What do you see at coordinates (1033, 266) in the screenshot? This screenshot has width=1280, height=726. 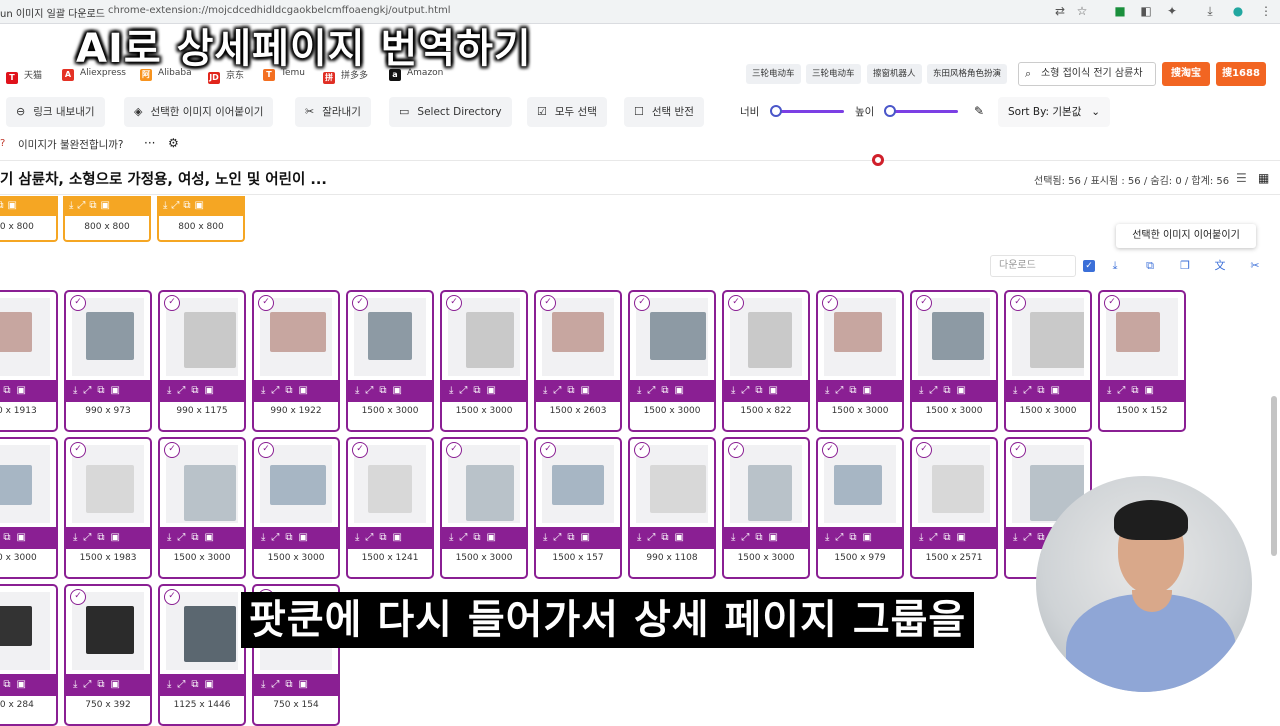 I see `download-name-input: 다운로드` at bounding box center [1033, 266].